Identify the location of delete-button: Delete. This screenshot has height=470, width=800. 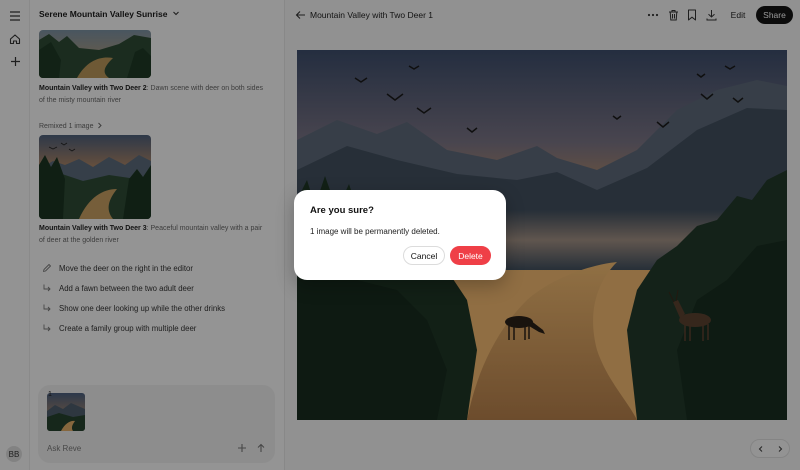
(470, 255).